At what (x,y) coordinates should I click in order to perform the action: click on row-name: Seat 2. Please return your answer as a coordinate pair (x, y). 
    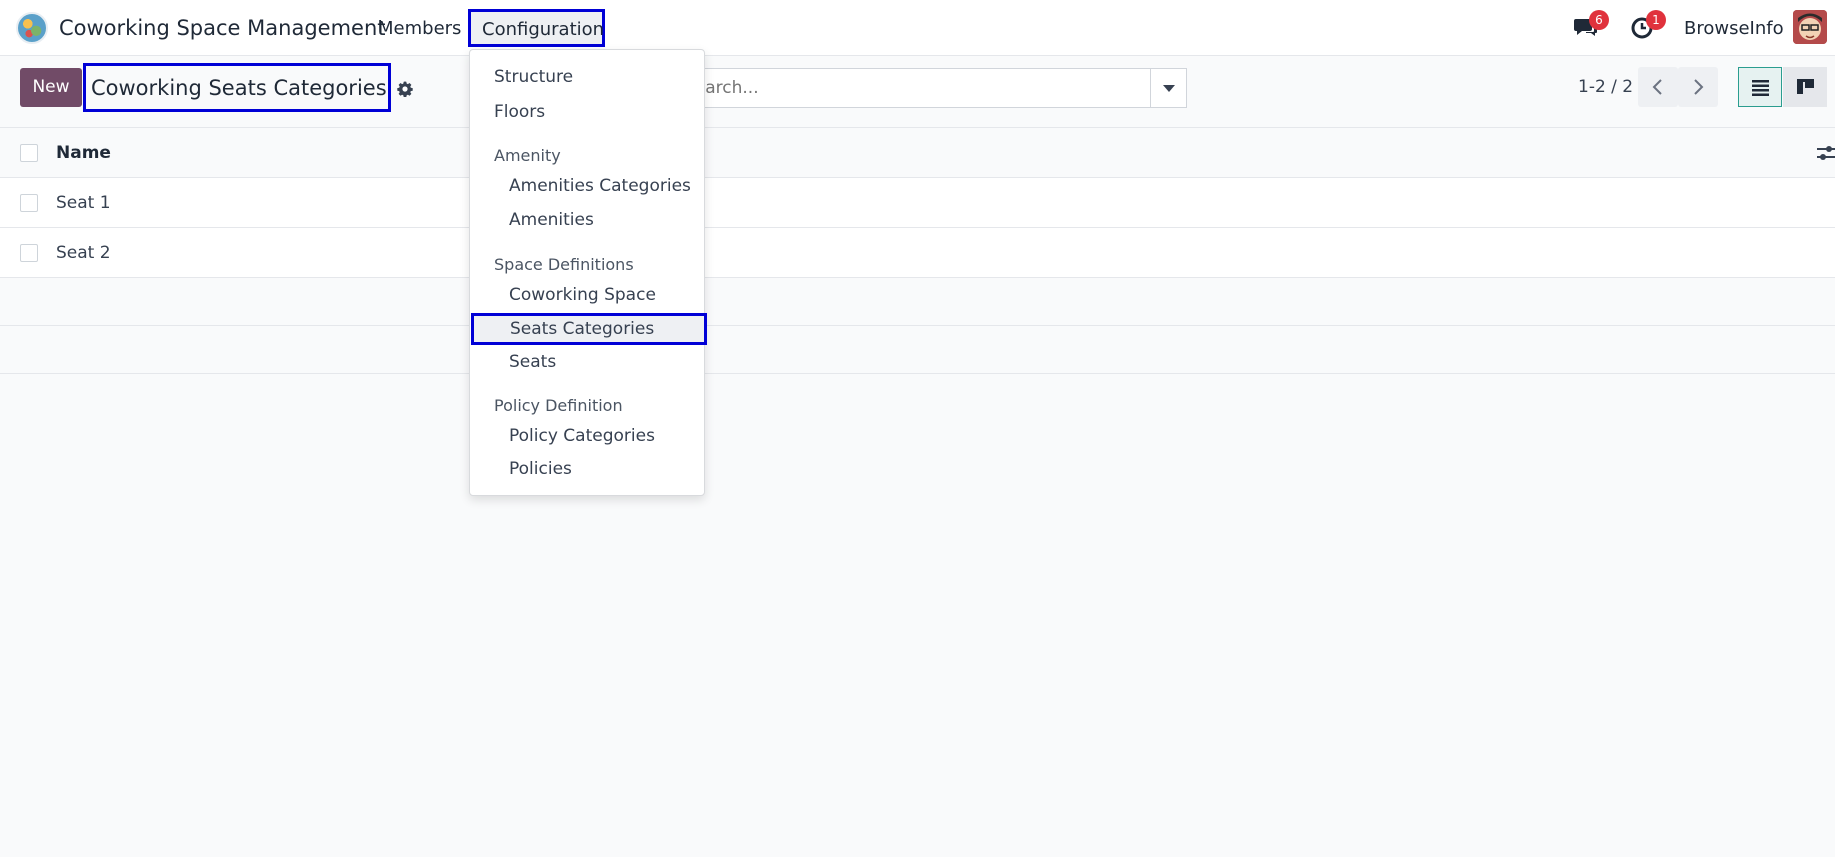
    Looking at the image, I should click on (83, 253).